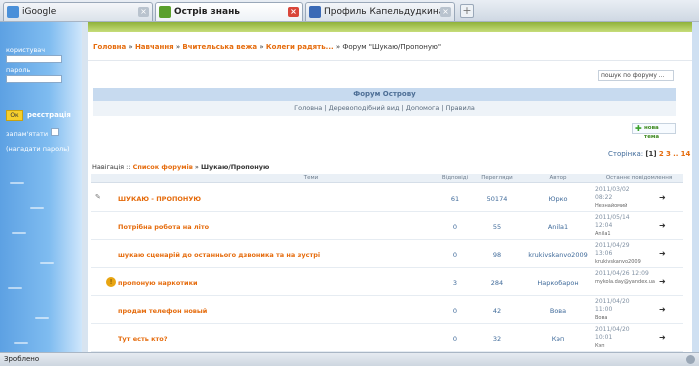 The height and width of the screenshot is (366, 699). What do you see at coordinates (78, 11) in the screenshot?
I see `tab-igoogle: iGoogle ×` at bounding box center [78, 11].